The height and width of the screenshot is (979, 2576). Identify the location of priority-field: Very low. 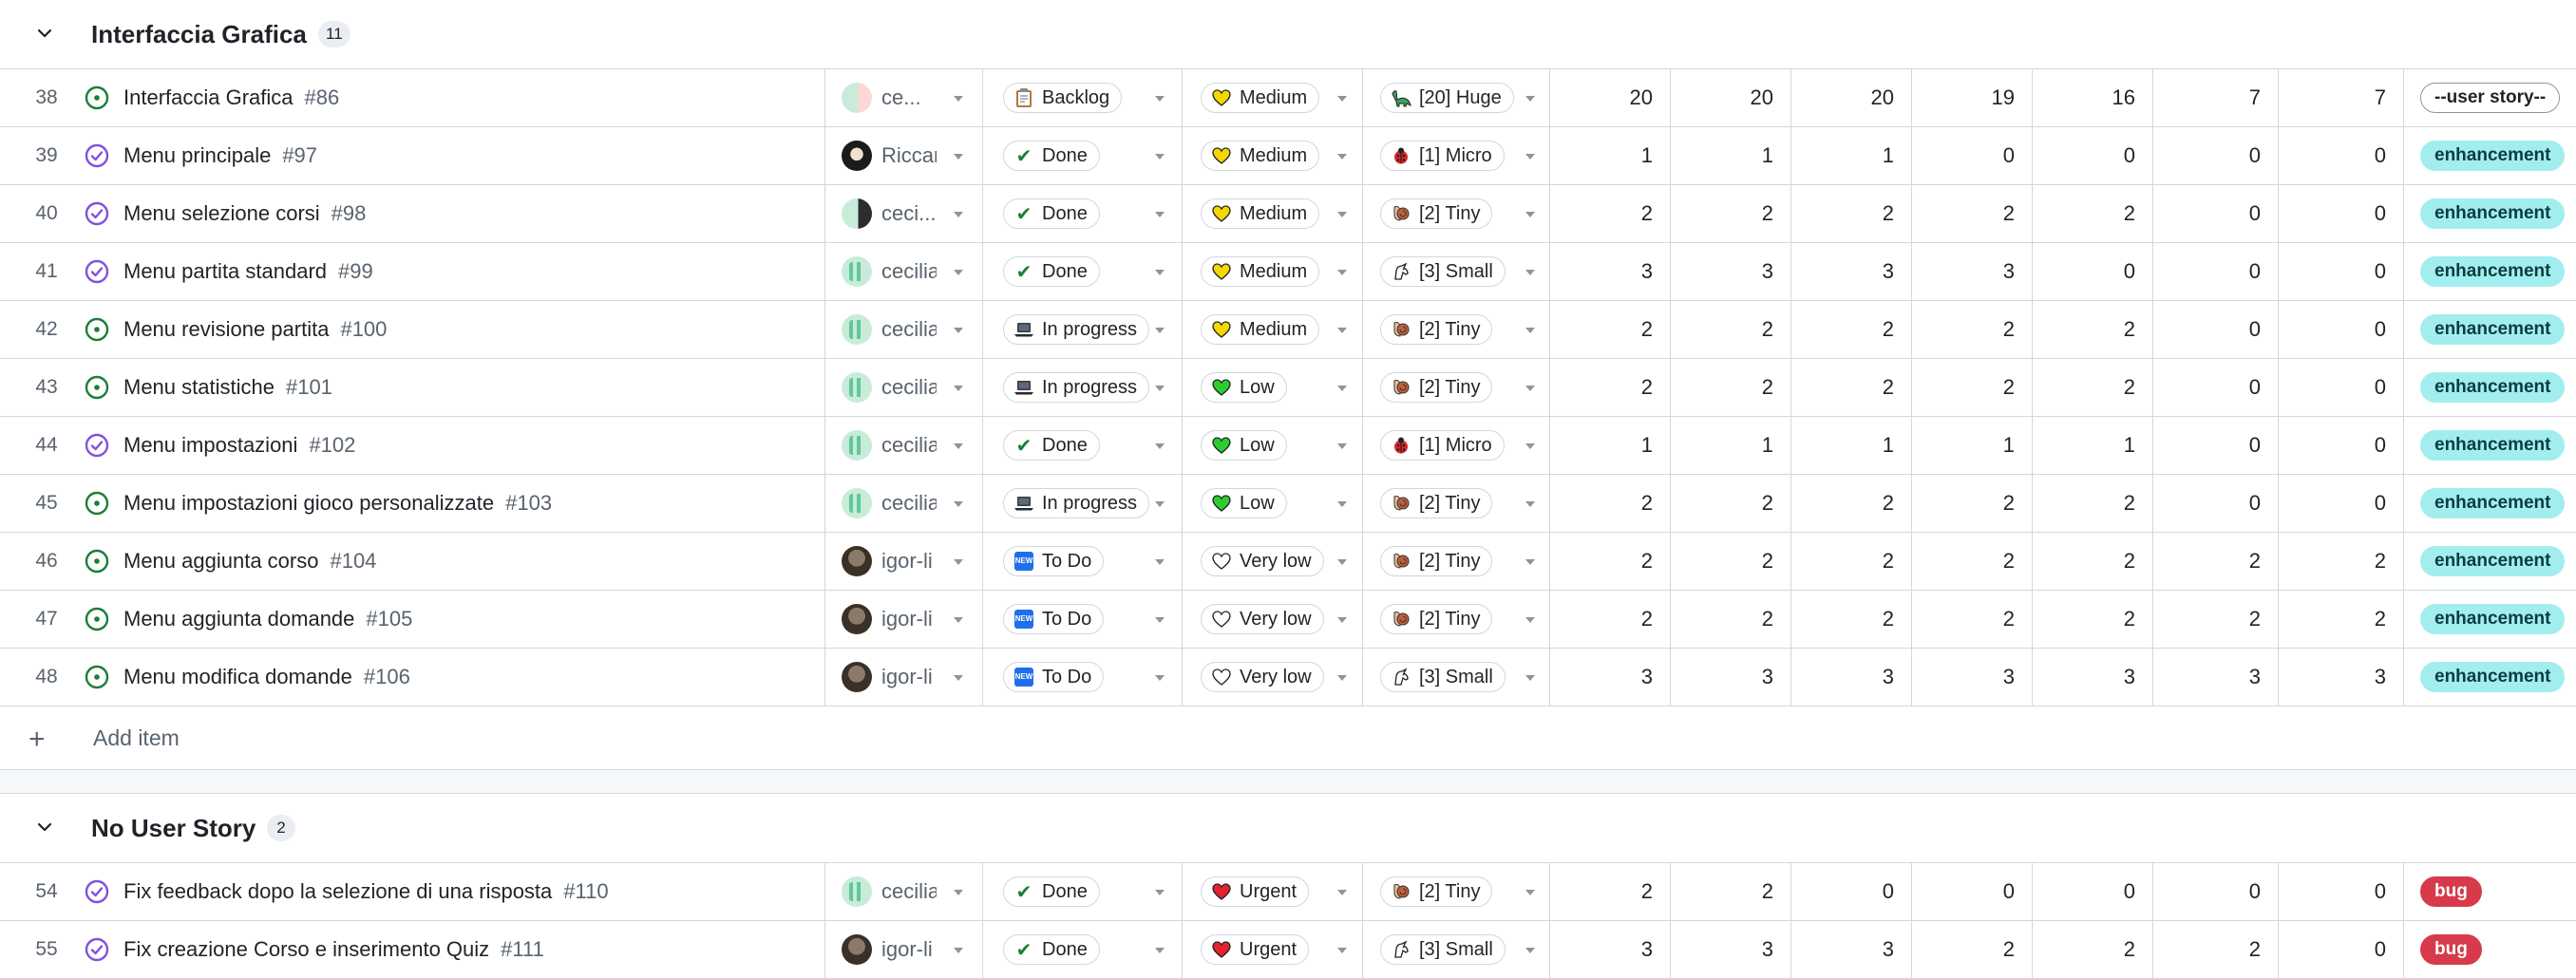
(1262, 619).